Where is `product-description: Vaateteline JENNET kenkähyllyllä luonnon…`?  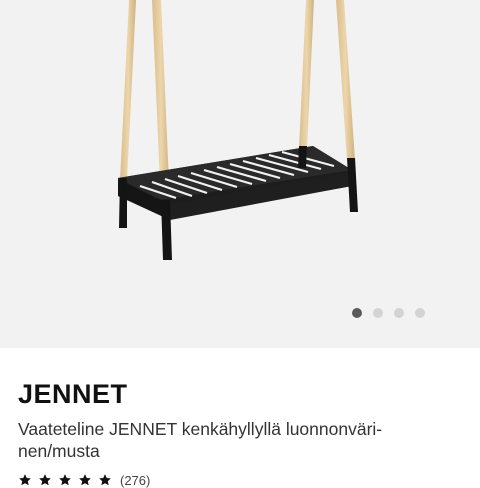 product-description: Vaateteline JENNET kenkähyllyllä luonnon… is located at coordinates (238, 440).